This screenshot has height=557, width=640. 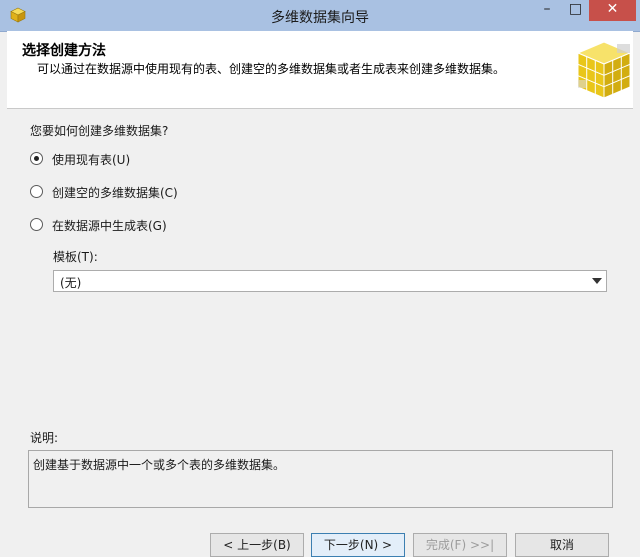 What do you see at coordinates (604, 70) in the screenshot?
I see `yellow-cube-icon` at bounding box center [604, 70].